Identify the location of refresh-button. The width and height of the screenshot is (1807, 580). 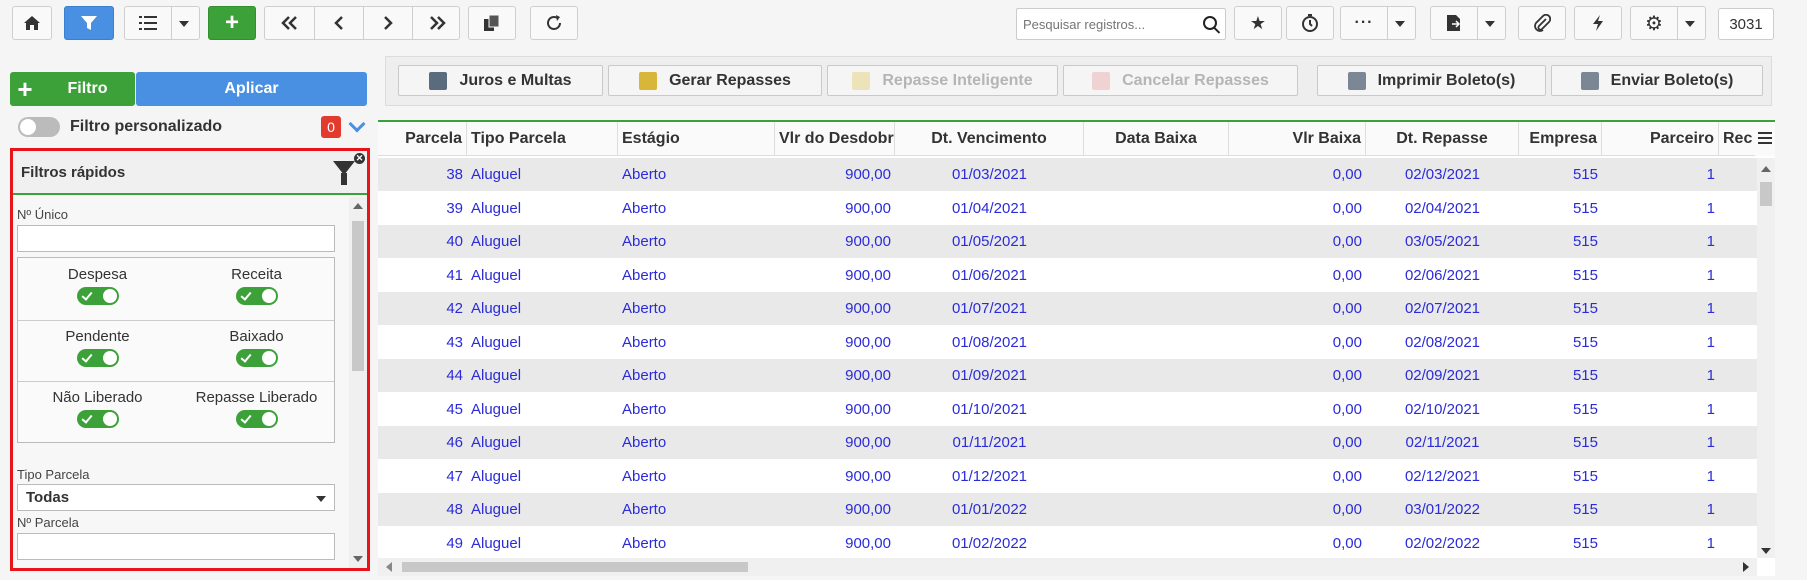
(554, 23).